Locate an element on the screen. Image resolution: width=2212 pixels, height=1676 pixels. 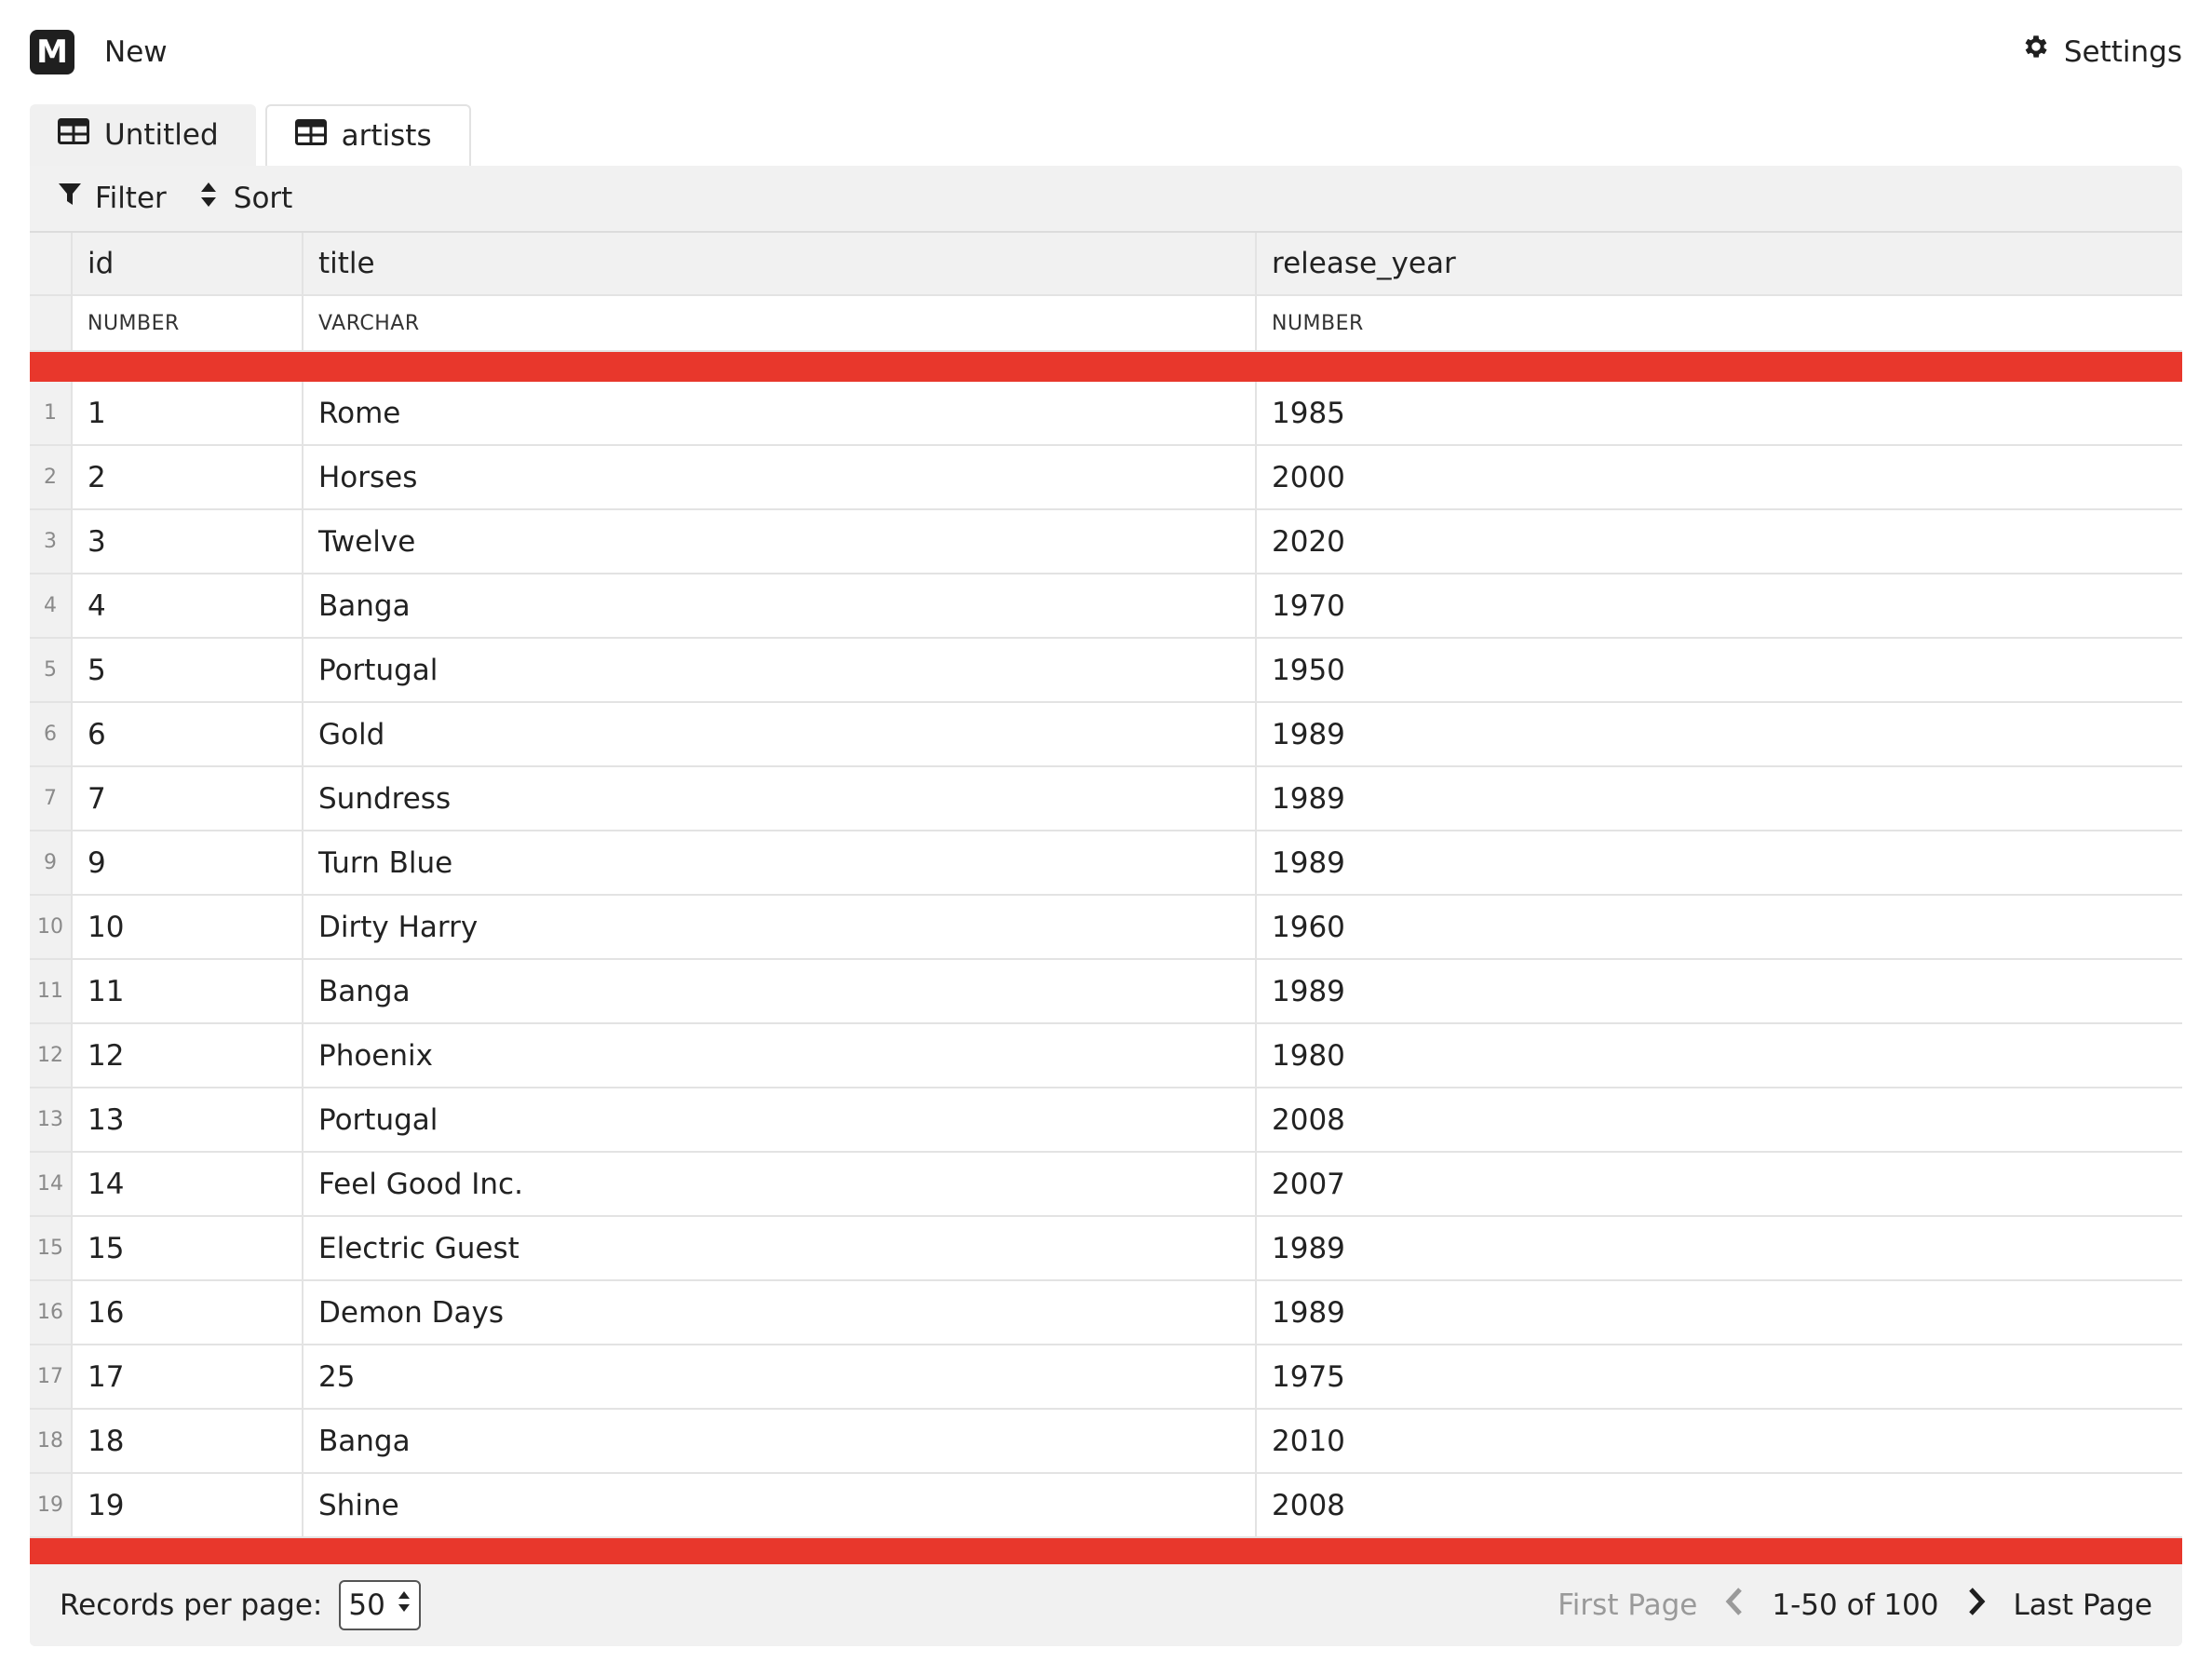
cell-id: 2 is located at coordinates (188, 477).